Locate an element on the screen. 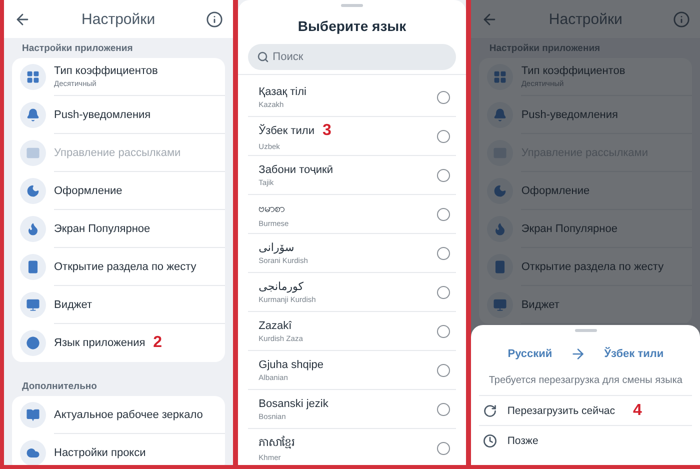  language-name: سۆرانی is located at coordinates (276, 247).